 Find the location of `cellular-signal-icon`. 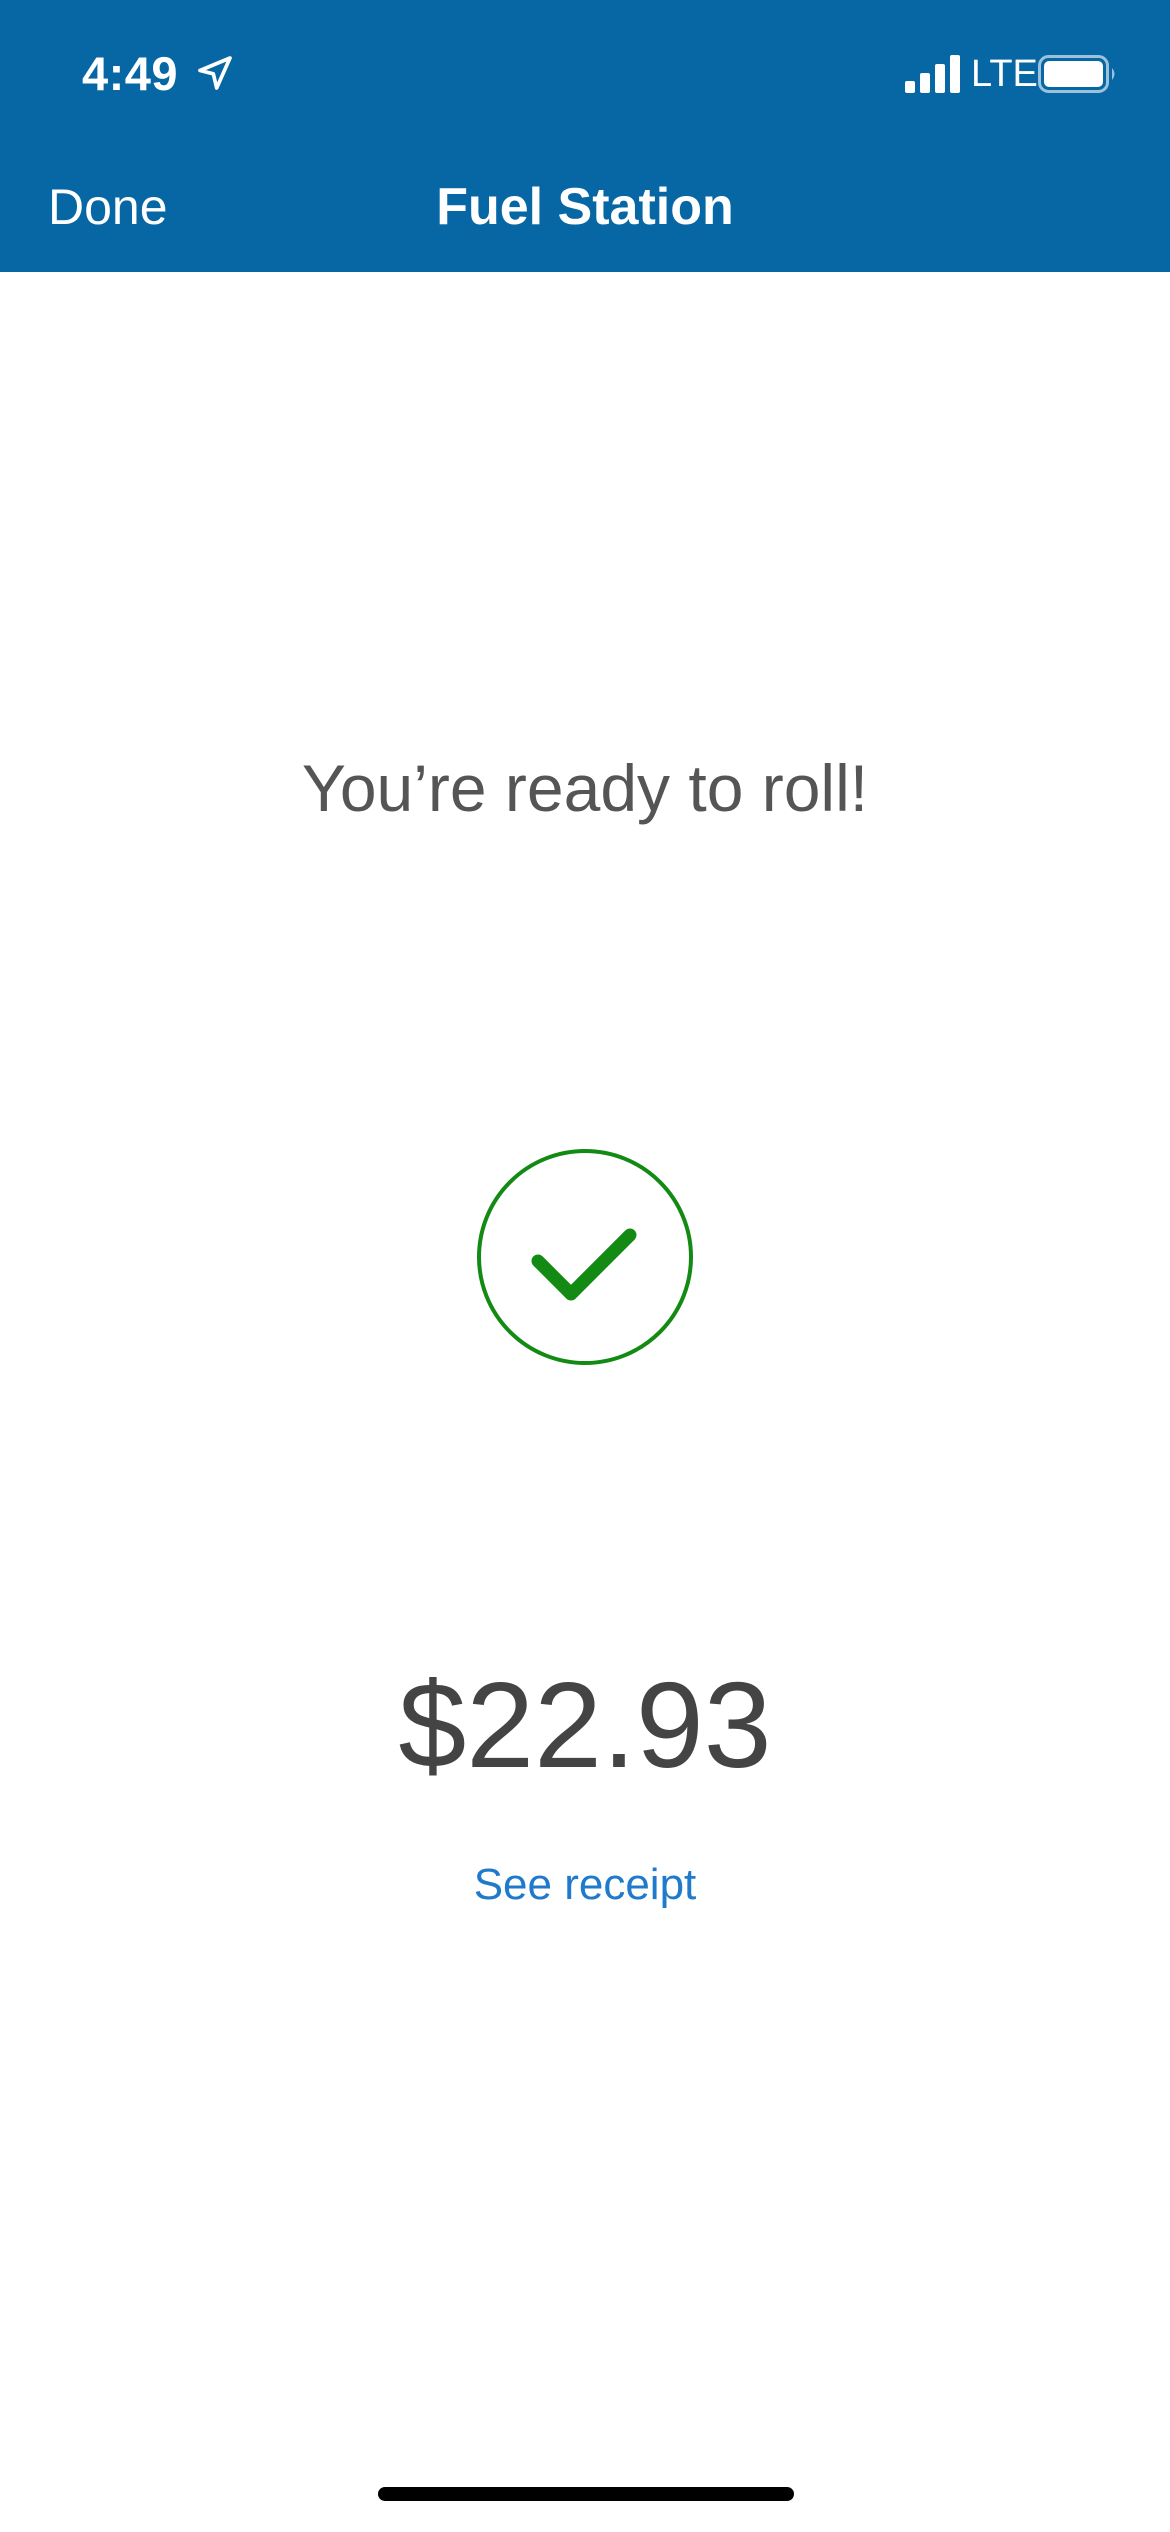

cellular-signal-icon is located at coordinates (932, 74).